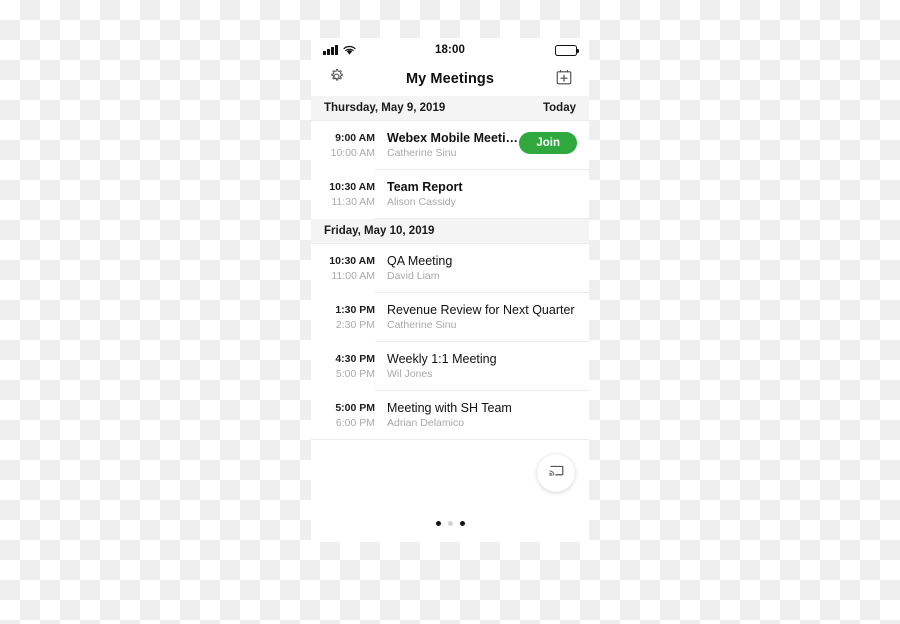 This screenshot has width=900, height=624. Describe the element at coordinates (420, 261) in the screenshot. I see `meeting-title: QA Meeting` at that location.